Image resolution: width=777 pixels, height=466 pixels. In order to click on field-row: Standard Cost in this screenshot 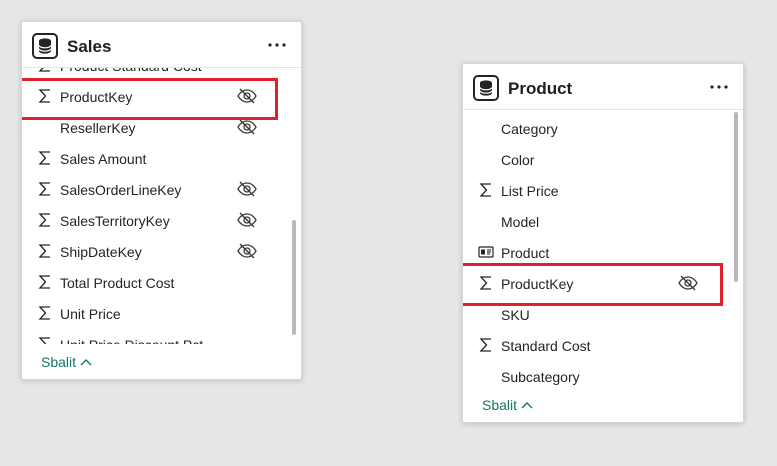, I will do `click(603, 345)`.